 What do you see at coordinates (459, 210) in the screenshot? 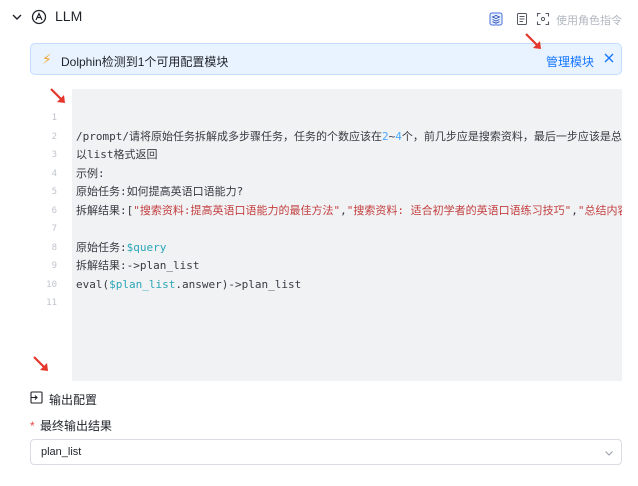
I see `code-token: "搜索资料: 适合初学者的英语口语练习技巧"` at bounding box center [459, 210].